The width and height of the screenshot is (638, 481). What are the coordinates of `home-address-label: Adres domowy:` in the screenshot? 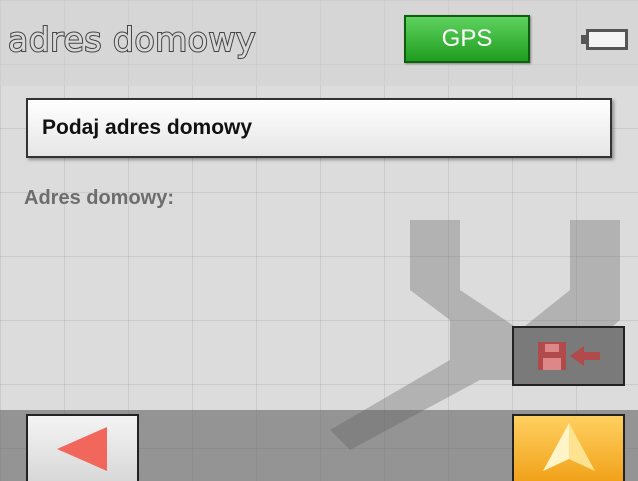 It's located at (99, 198).